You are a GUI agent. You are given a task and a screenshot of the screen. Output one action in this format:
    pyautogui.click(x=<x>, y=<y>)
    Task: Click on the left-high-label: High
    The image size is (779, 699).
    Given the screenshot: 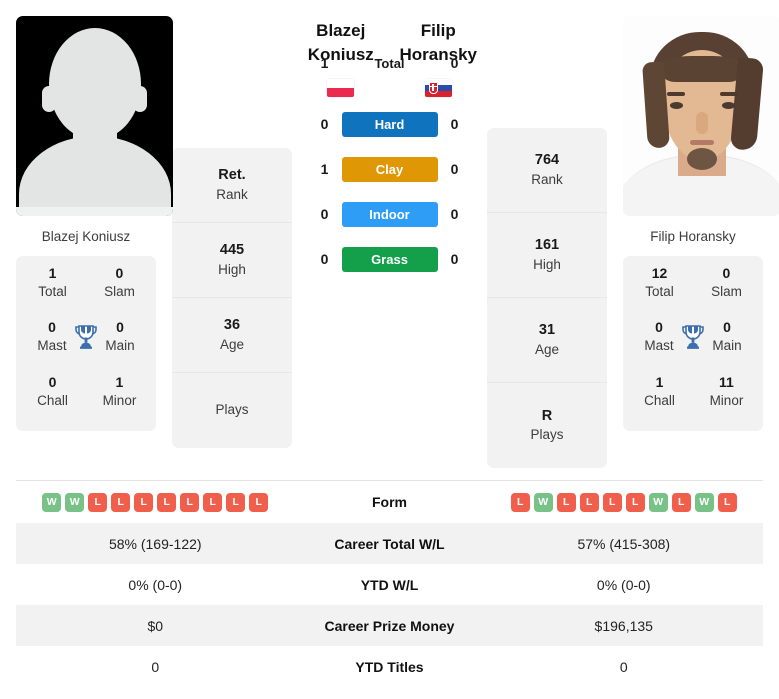 What is the action you would take?
    pyautogui.click(x=232, y=269)
    